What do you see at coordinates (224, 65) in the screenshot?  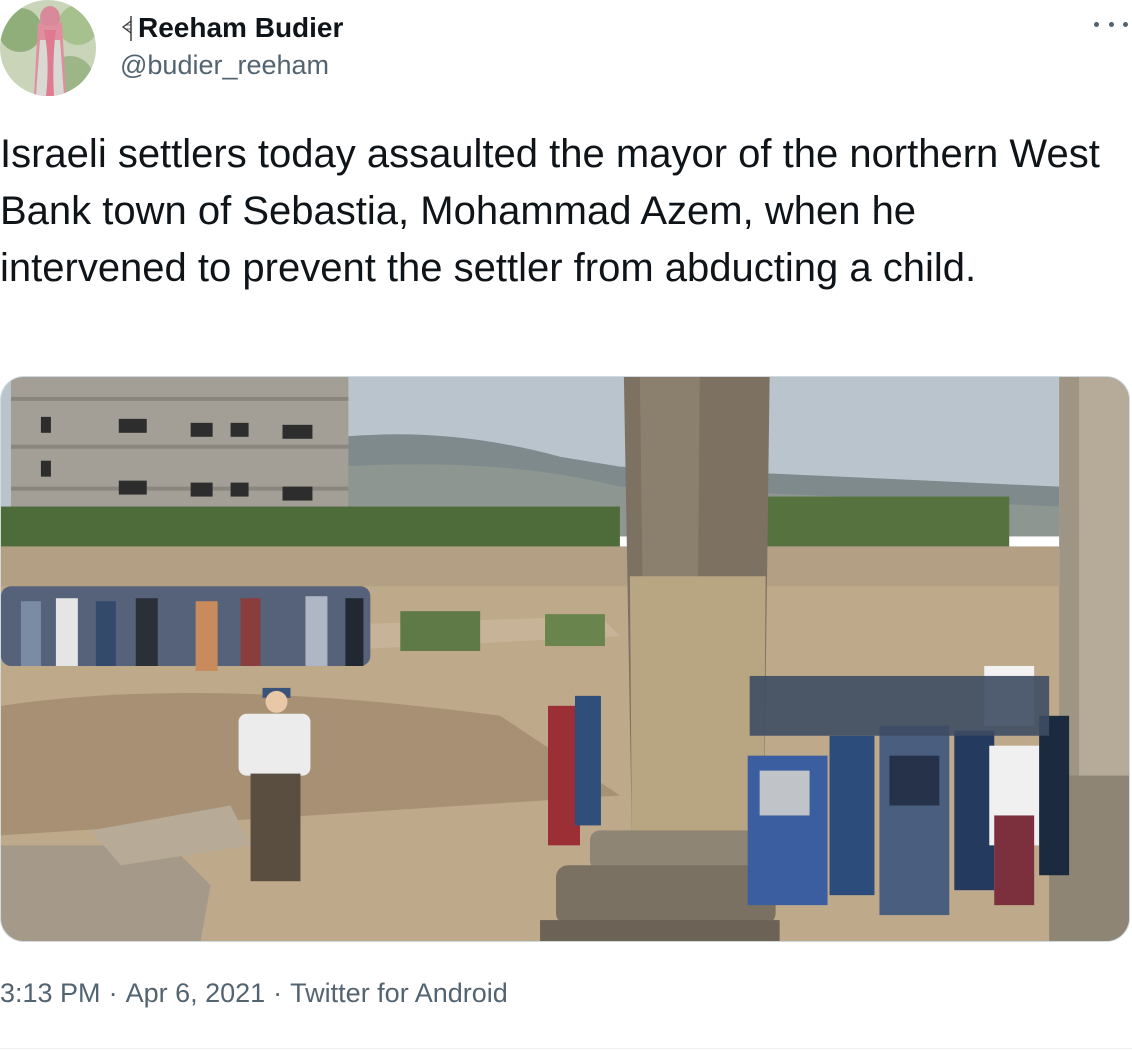 I see `author-handle: @budier_reeham` at bounding box center [224, 65].